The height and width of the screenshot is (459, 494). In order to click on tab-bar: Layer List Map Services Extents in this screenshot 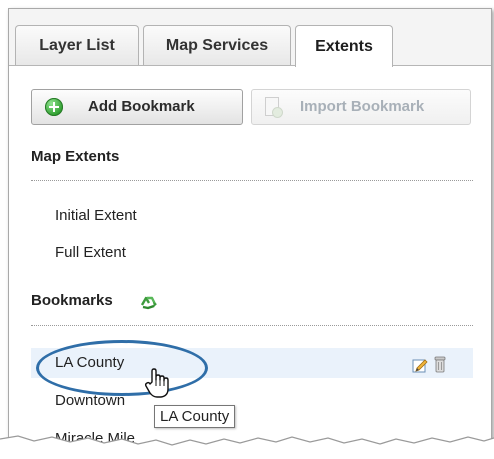, I will do `click(250, 38)`.